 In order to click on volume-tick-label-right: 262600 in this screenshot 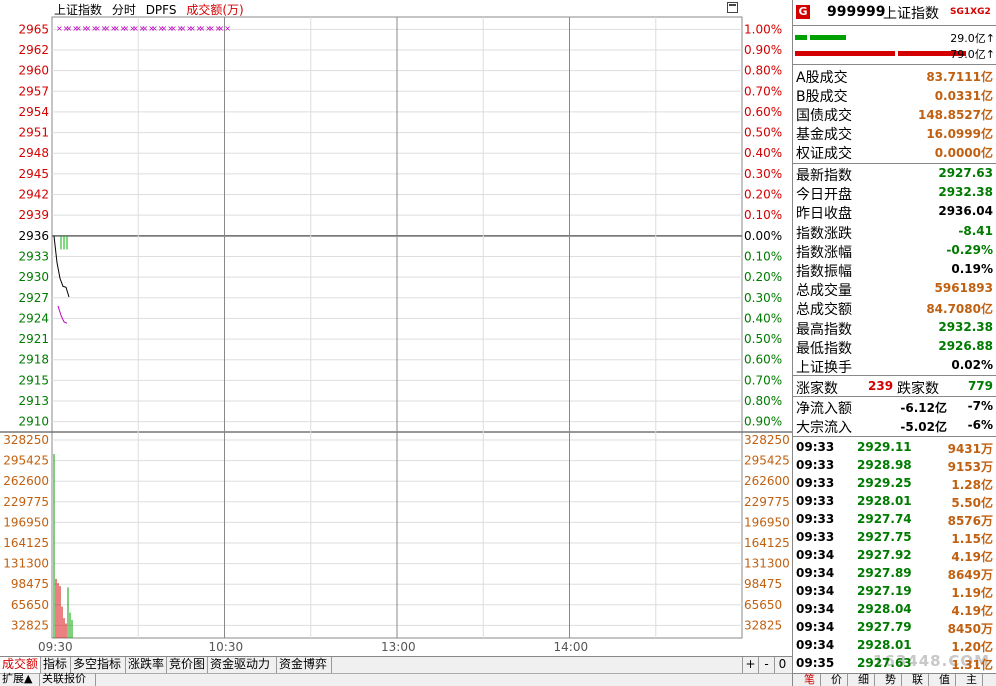, I will do `click(767, 481)`.